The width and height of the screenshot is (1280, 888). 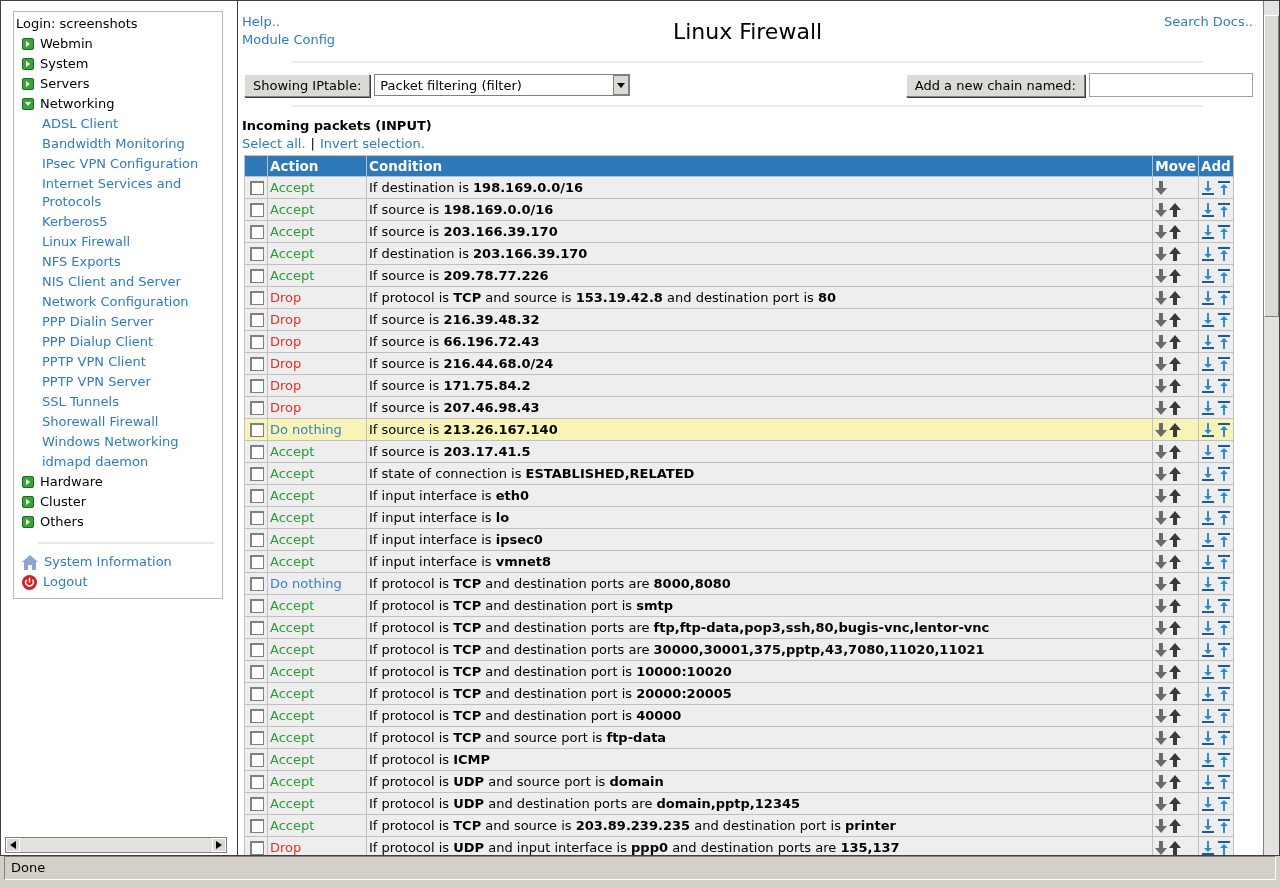 What do you see at coordinates (116, 845) in the screenshot?
I see `horizontal-scrollbar` at bounding box center [116, 845].